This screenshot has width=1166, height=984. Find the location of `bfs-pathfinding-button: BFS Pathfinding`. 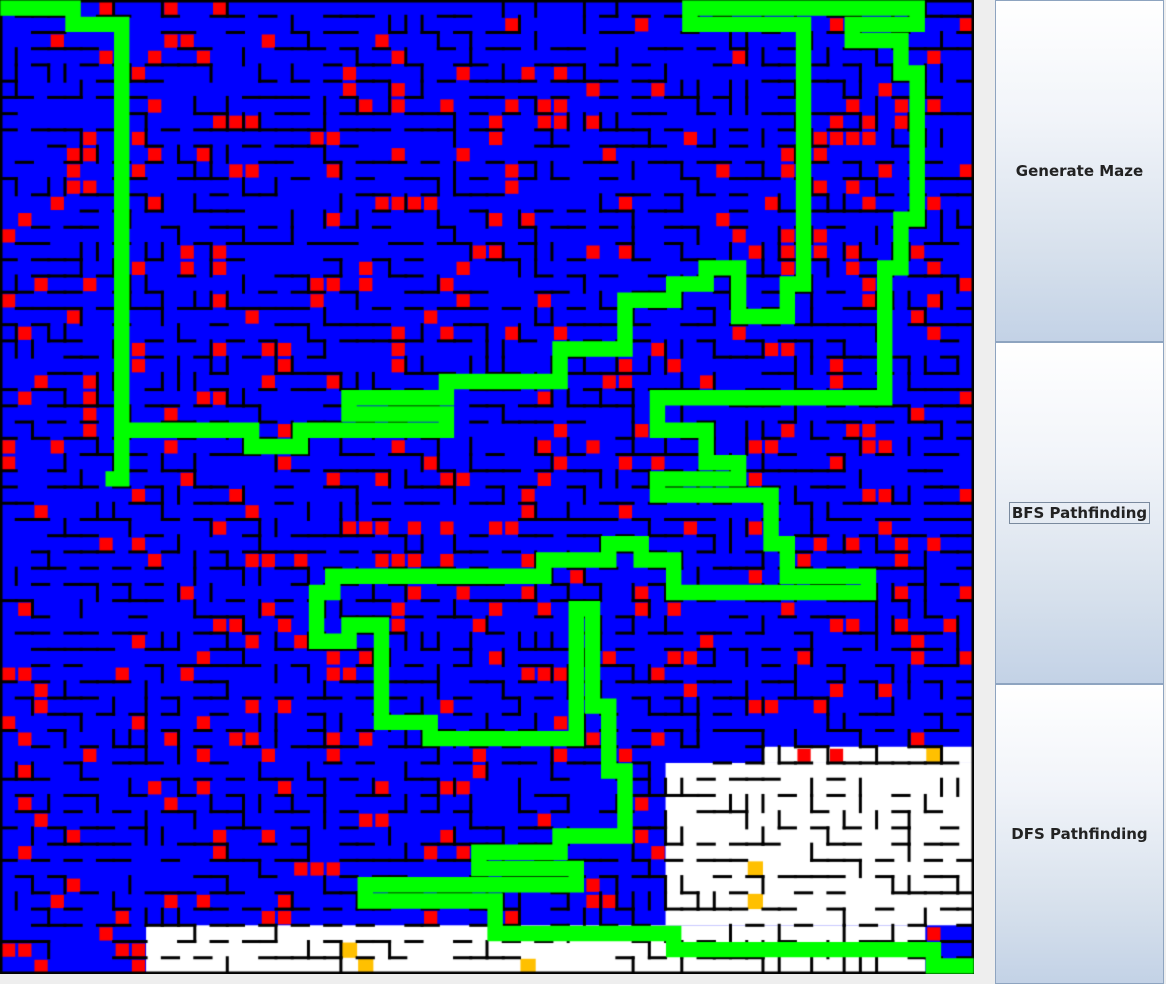

bfs-pathfinding-button: BFS Pathfinding is located at coordinates (1079, 513).